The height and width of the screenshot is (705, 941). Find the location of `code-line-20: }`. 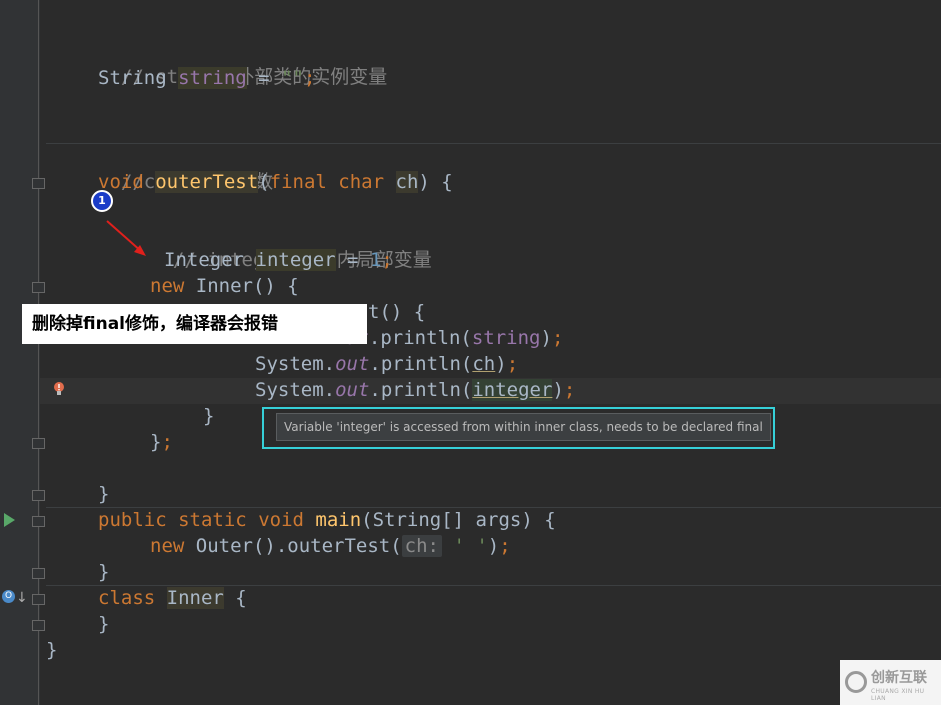

code-line-20: } is located at coordinates (51, 650).